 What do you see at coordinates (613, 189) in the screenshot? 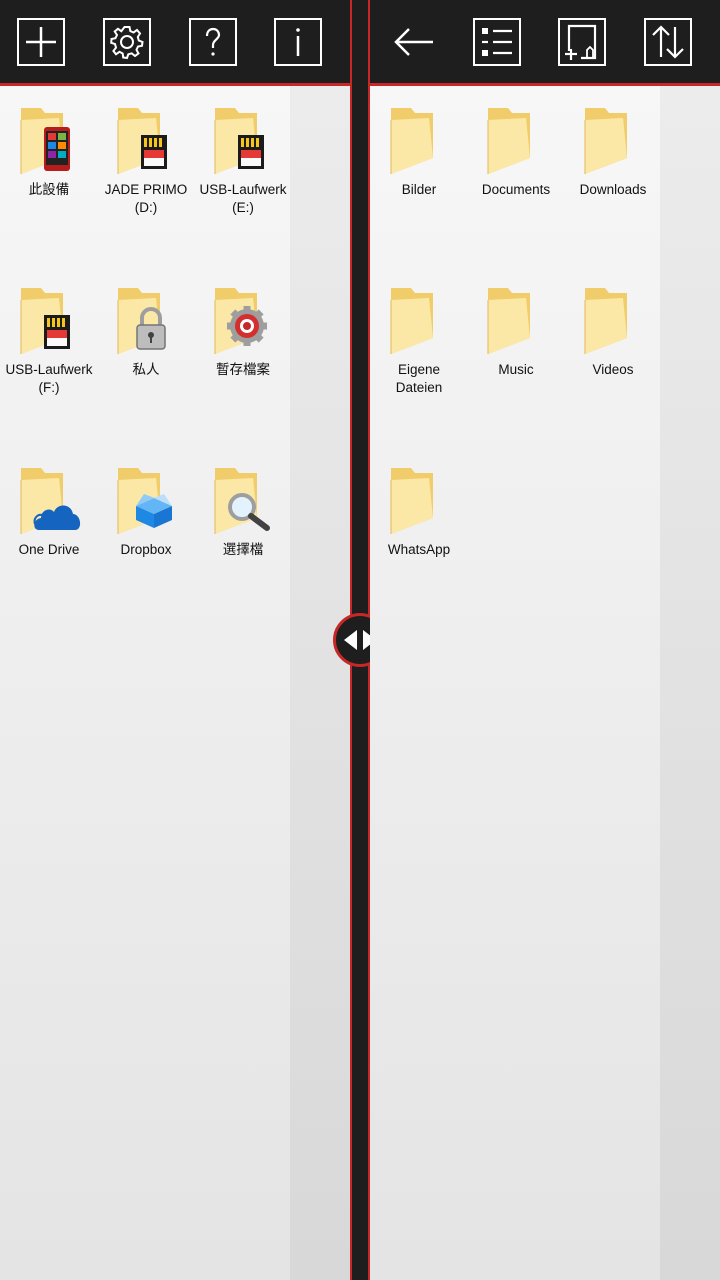
I see `right_pane-item-label: Downloads` at bounding box center [613, 189].